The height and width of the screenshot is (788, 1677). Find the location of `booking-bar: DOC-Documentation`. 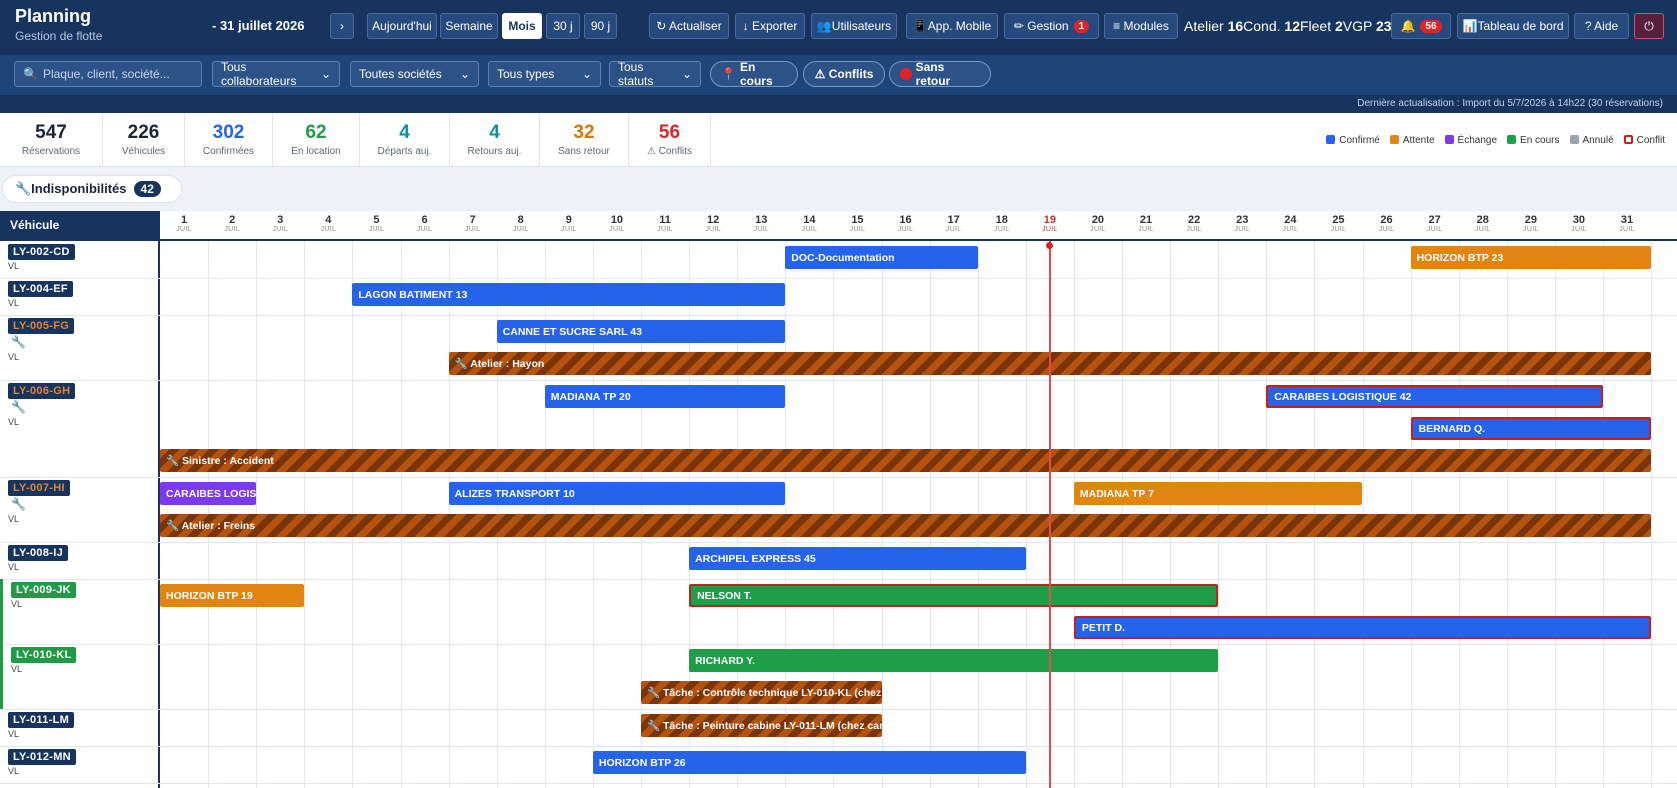

booking-bar: DOC-Documentation is located at coordinates (881, 257).